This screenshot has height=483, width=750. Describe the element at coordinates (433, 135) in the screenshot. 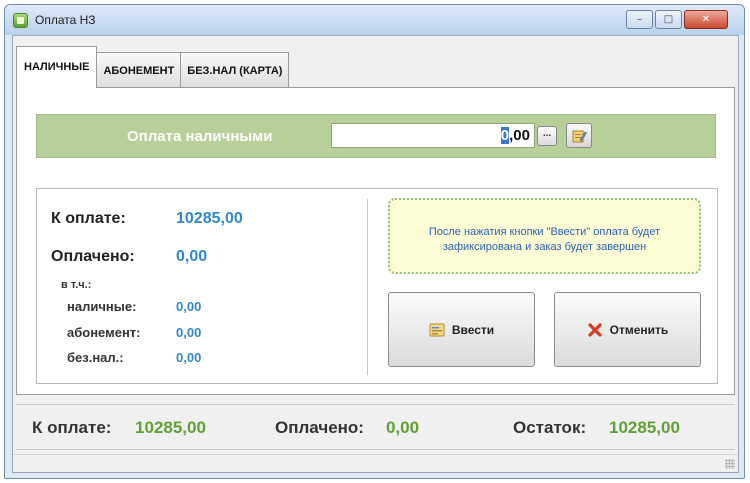

I see `cash-amount-input: 0,00` at that location.